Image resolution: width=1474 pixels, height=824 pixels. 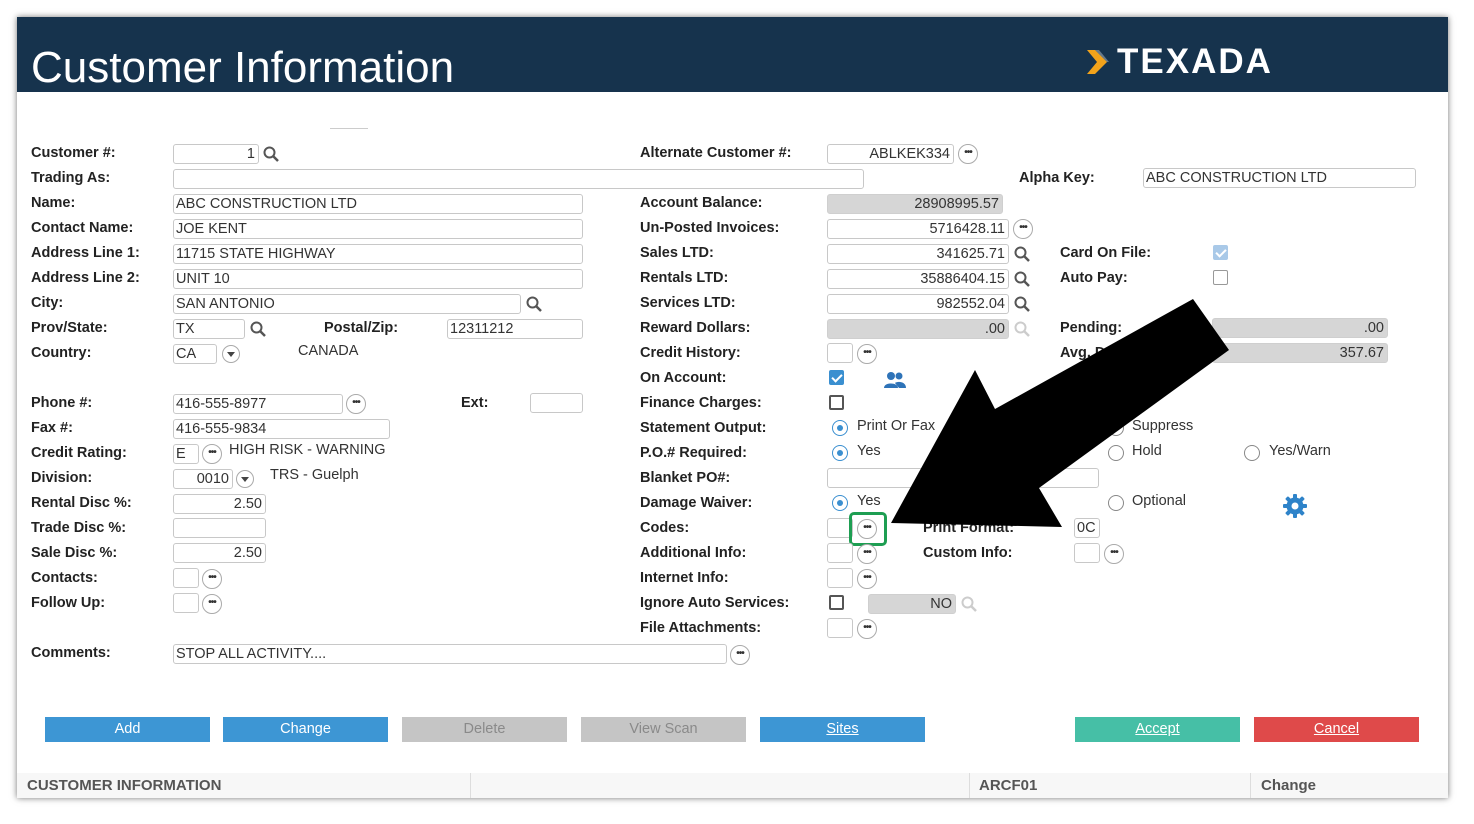 What do you see at coordinates (1157, 729) in the screenshot?
I see `accept-button: Accept` at bounding box center [1157, 729].